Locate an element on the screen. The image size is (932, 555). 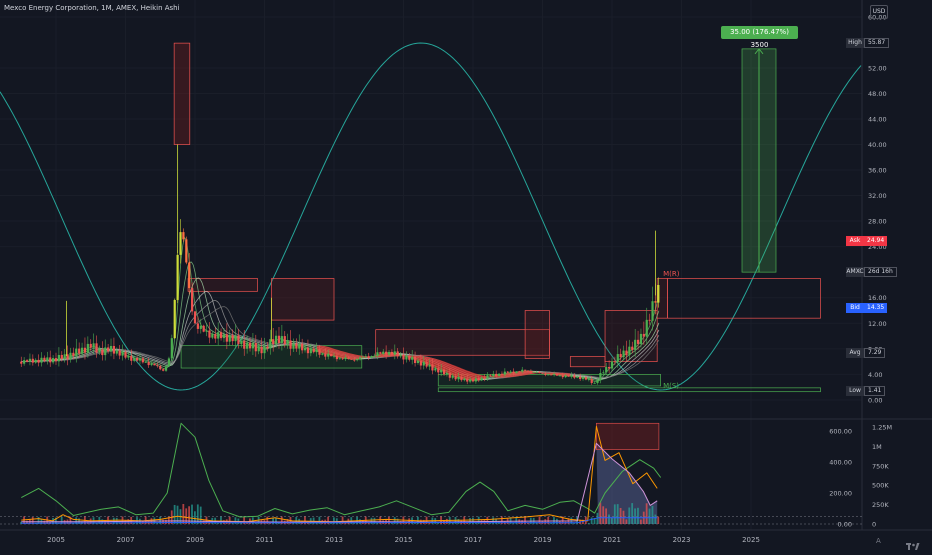
auto-scale-button: A is located at coordinates (878, 541).